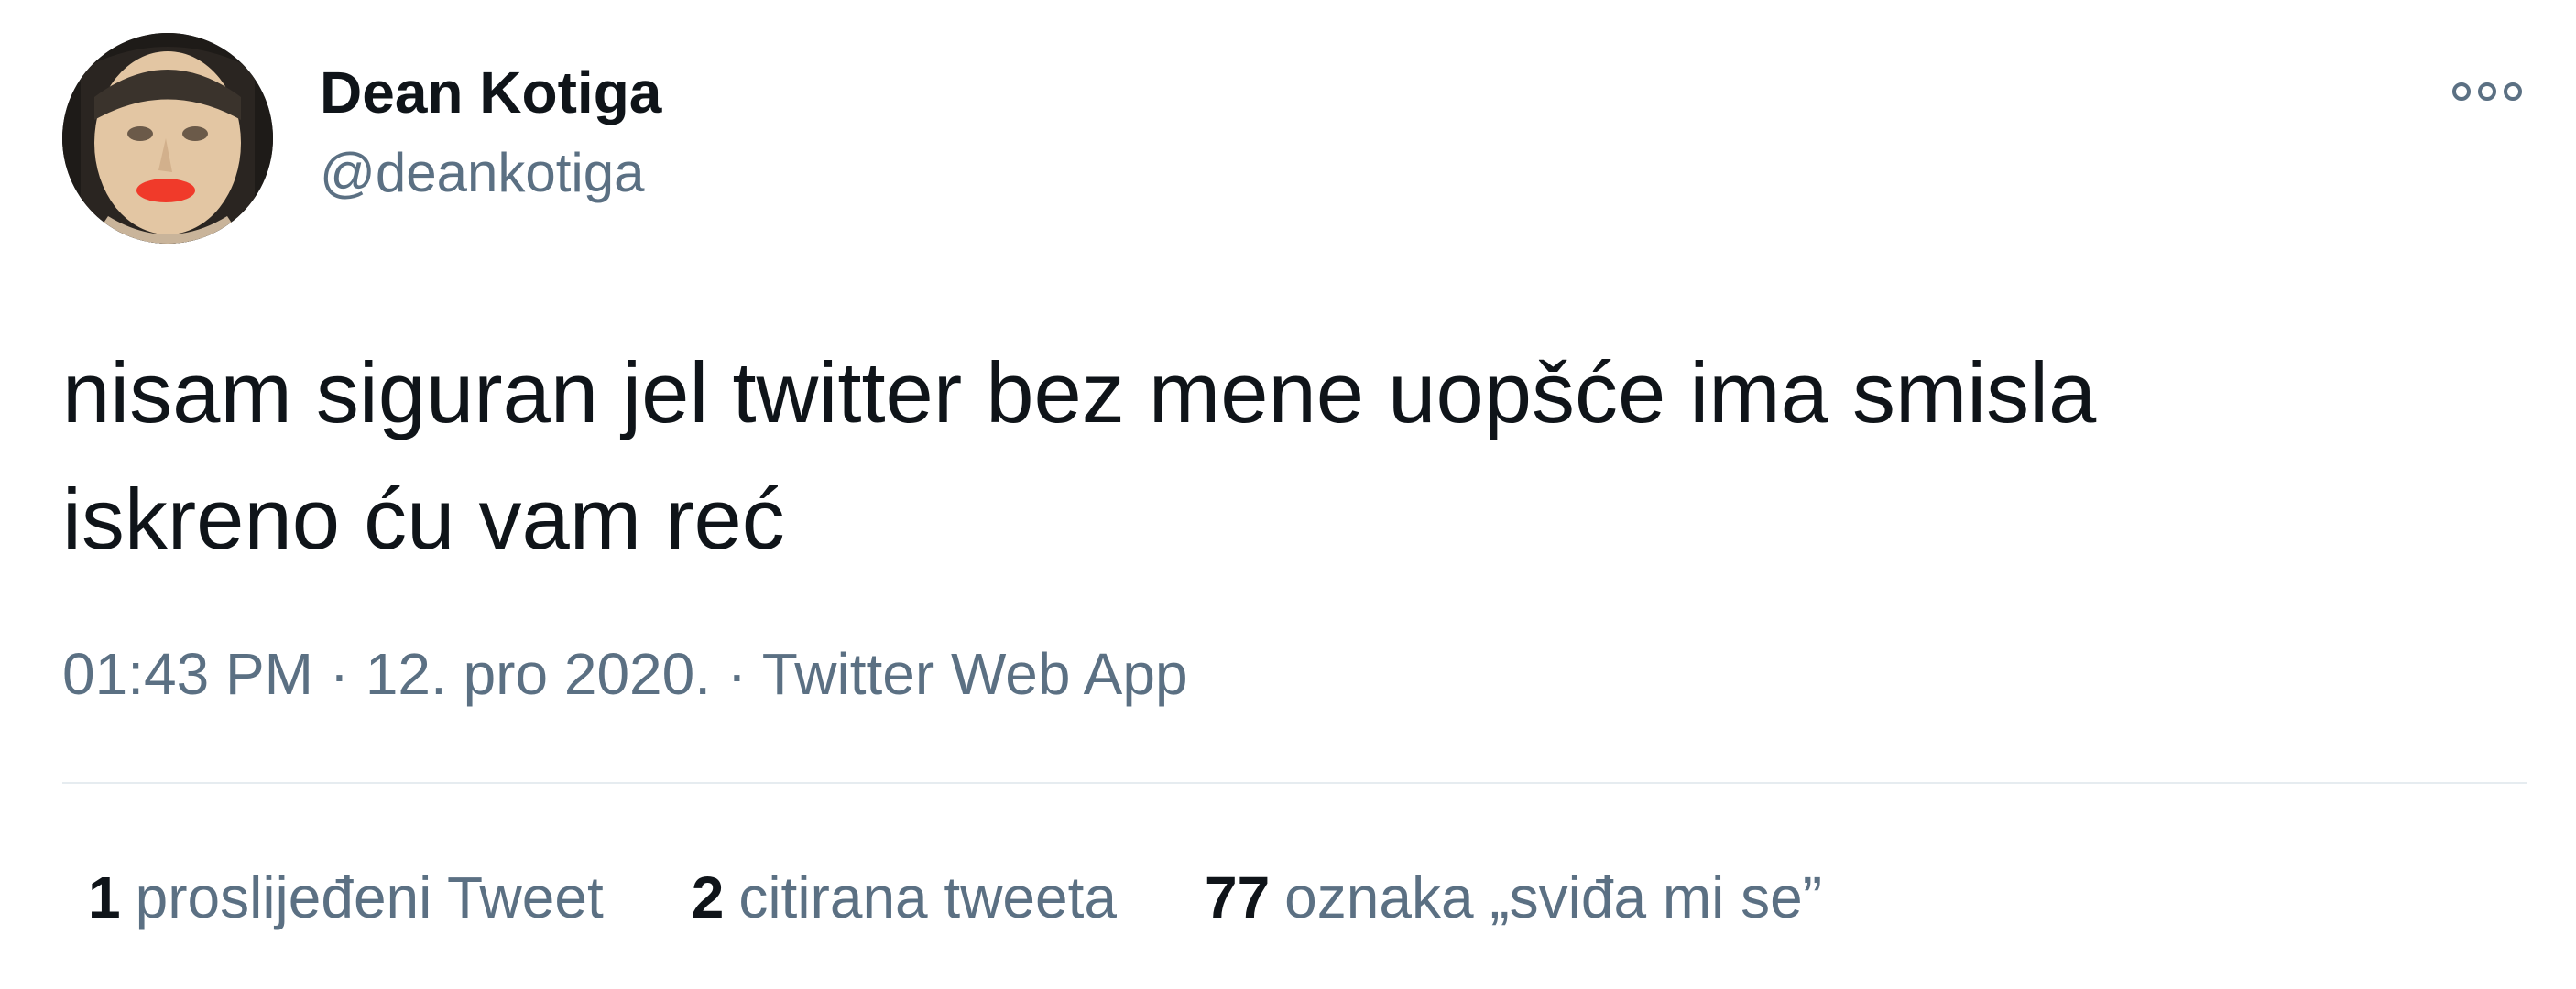 This screenshot has height=989, width=2576. I want to click on retweets-stat: 1 proslijeđeni Tweet, so click(346, 897).